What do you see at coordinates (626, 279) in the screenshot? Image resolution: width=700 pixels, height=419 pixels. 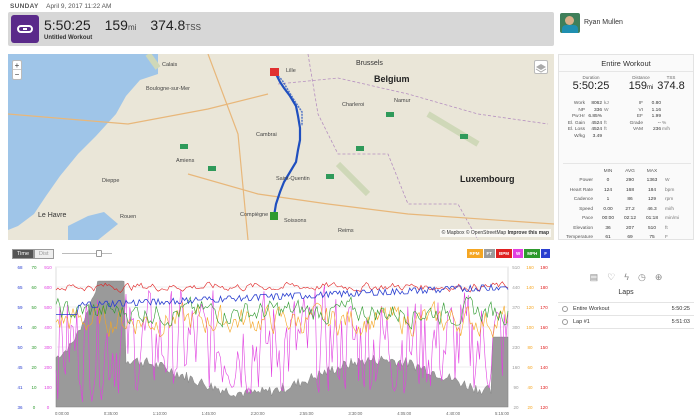 I see `bolt-icon: ϟ` at bounding box center [626, 279].